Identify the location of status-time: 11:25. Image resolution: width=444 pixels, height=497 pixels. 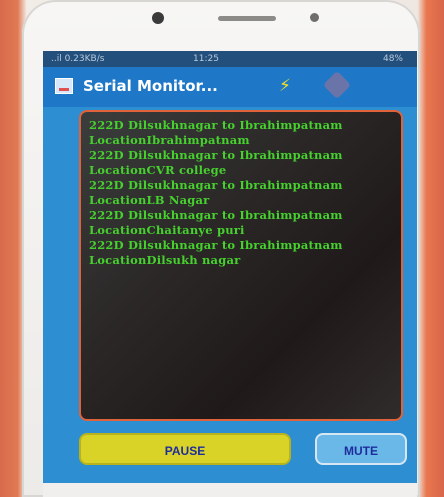
(206, 59).